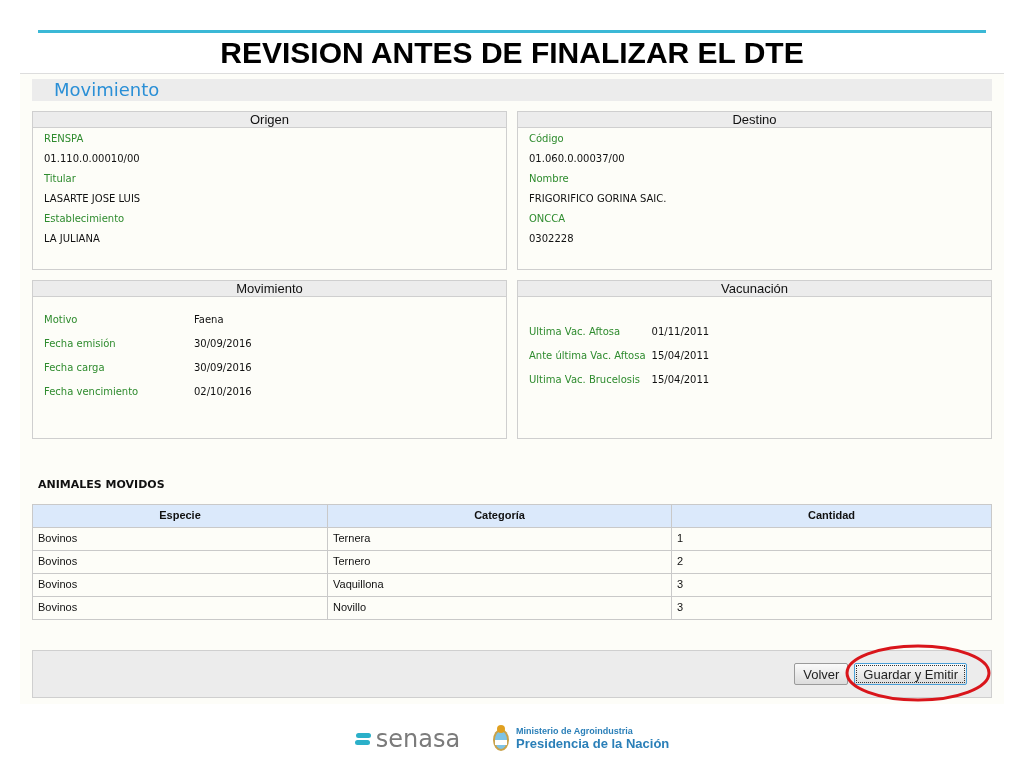 This screenshot has width=1024, height=768. What do you see at coordinates (575, 731) in the screenshot?
I see `ministry-name: Ministerio de Agroindustria` at bounding box center [575, 731].